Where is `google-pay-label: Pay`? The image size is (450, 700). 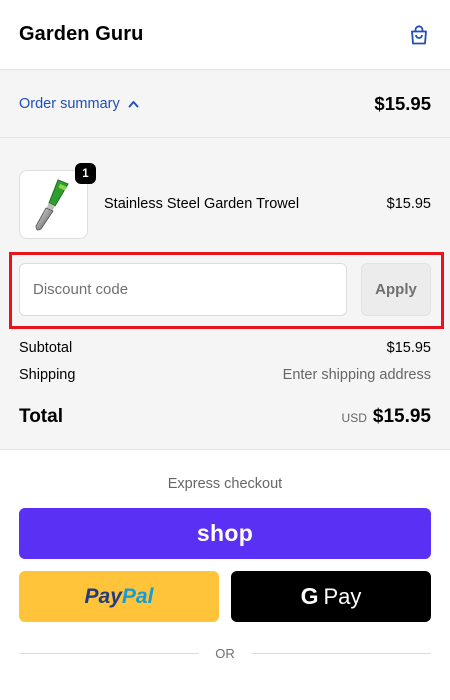
google-pay-label: Pay is located at coordinates (342, 596).